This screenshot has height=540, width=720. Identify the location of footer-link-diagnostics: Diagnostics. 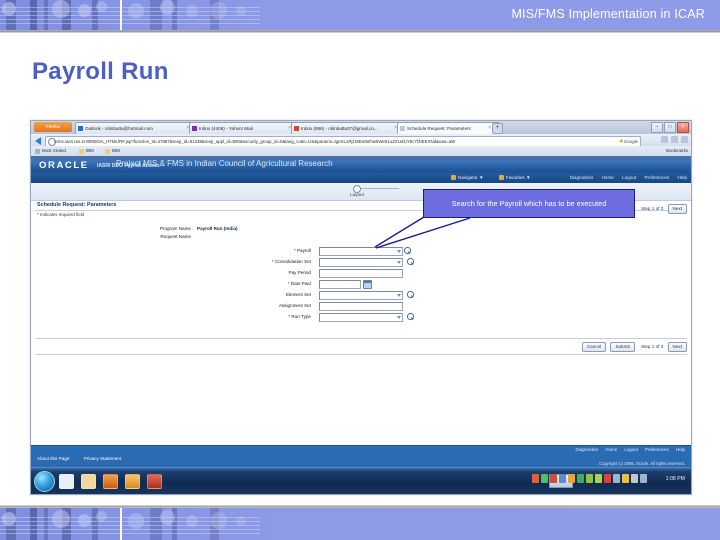
(586, 449).